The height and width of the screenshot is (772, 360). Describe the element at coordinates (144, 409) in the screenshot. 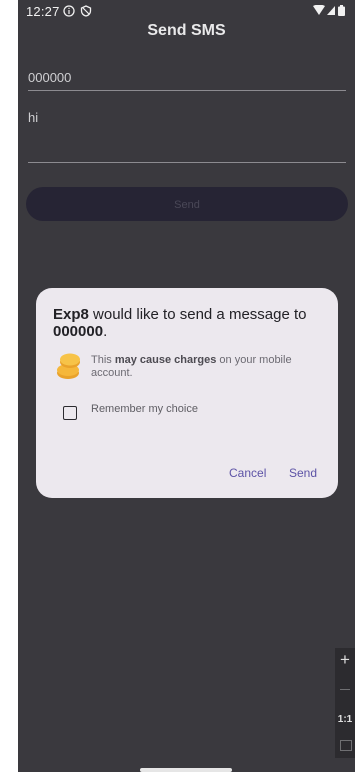

I see `remember-choice-label: Remember my choice` at that location.